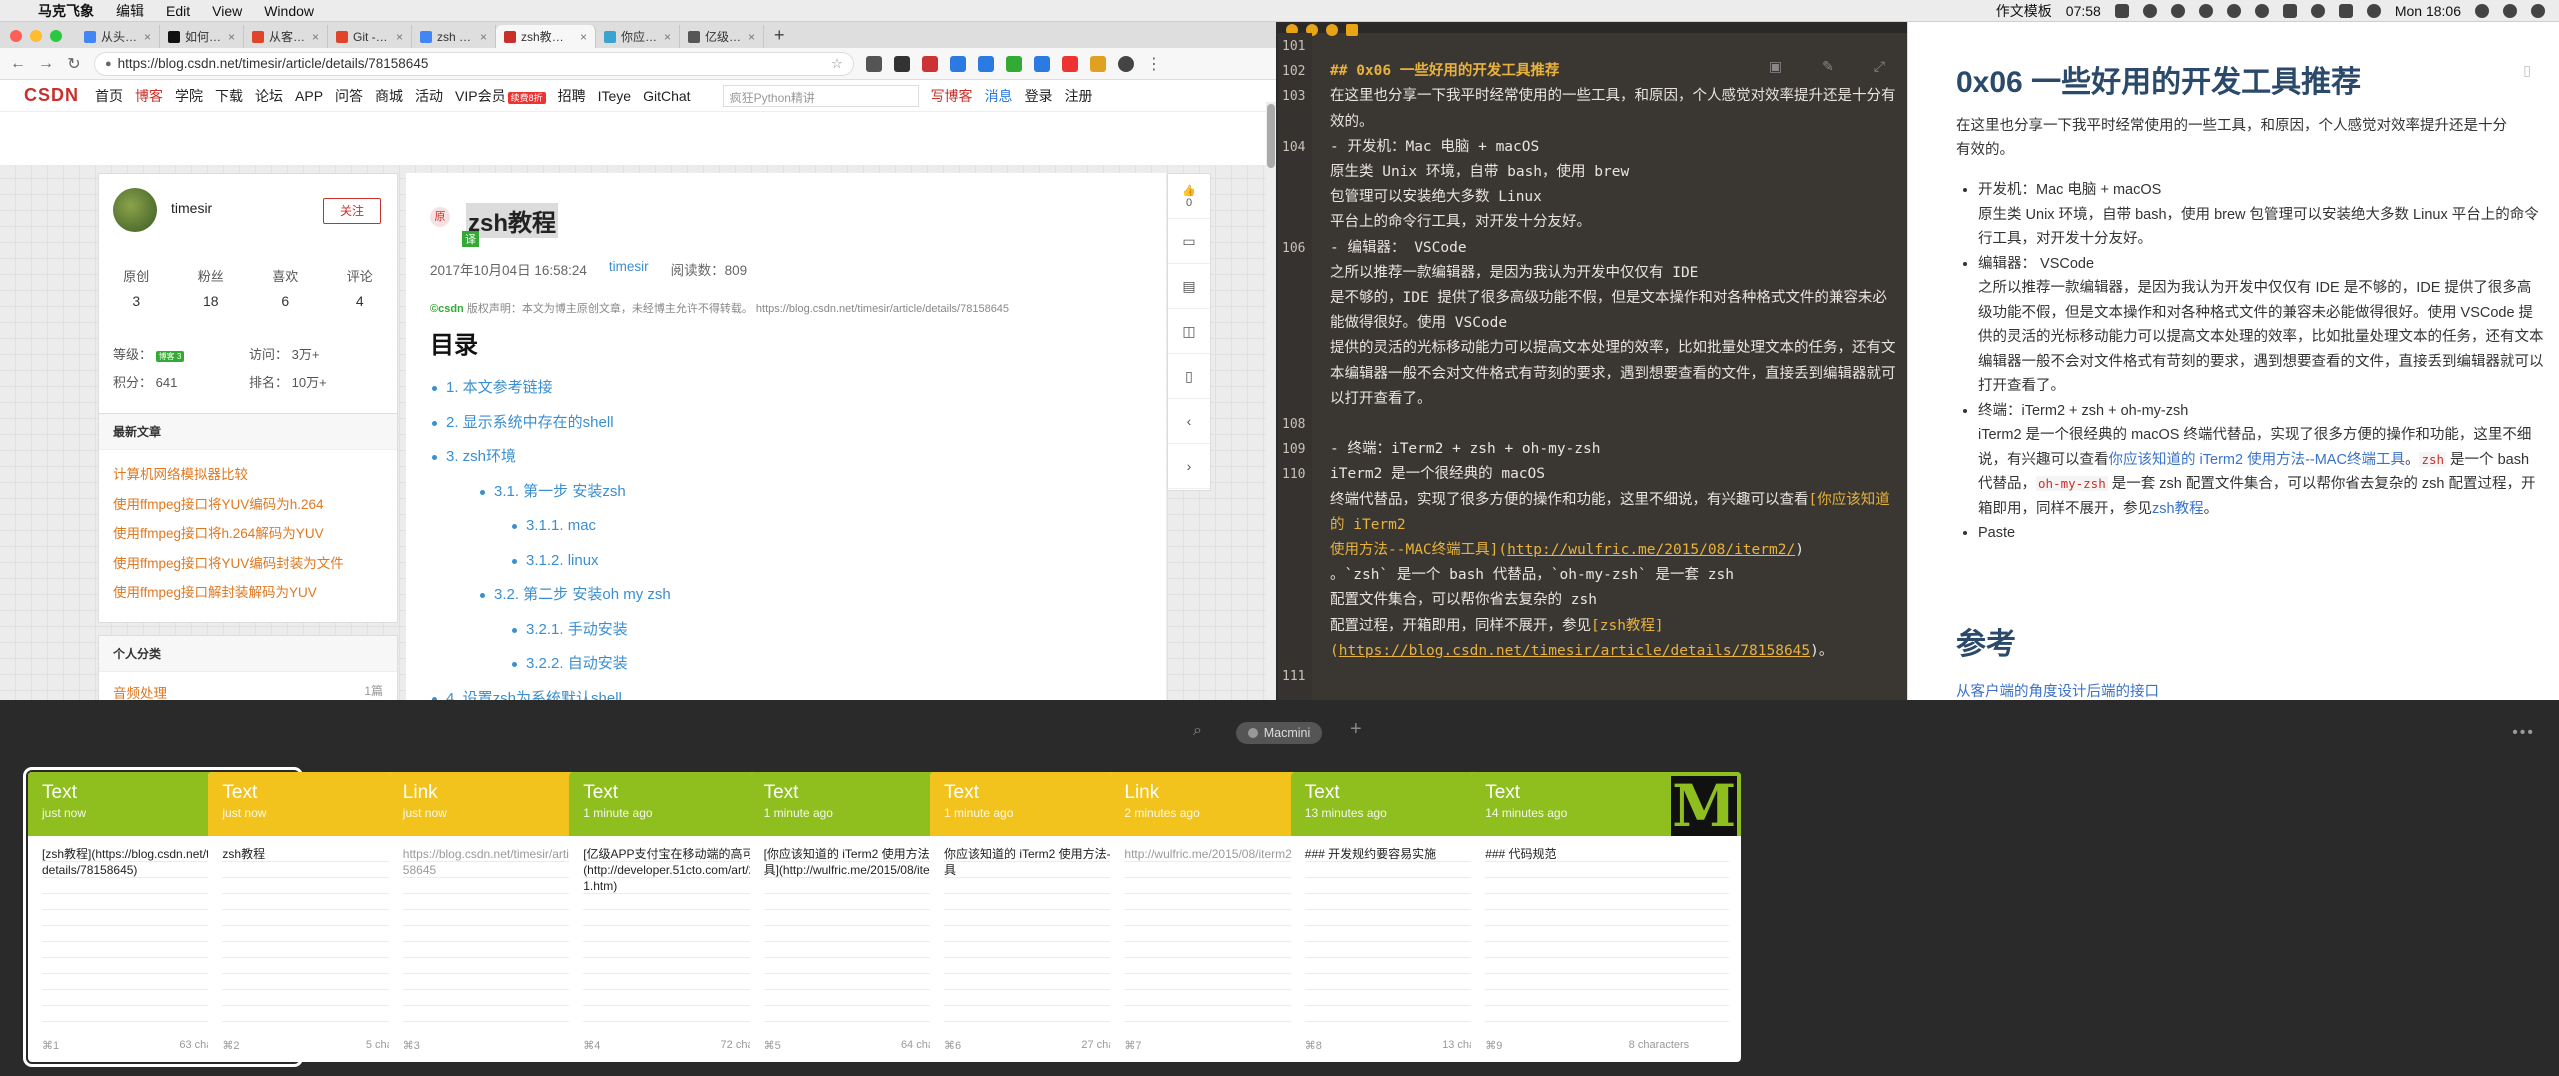 The width and height of the screenshot is (2559, 1076). What do you see at coordinates (666, 96) in the screenshot?
I see `nav-item: GitChat` at bounding box center [666, 96].